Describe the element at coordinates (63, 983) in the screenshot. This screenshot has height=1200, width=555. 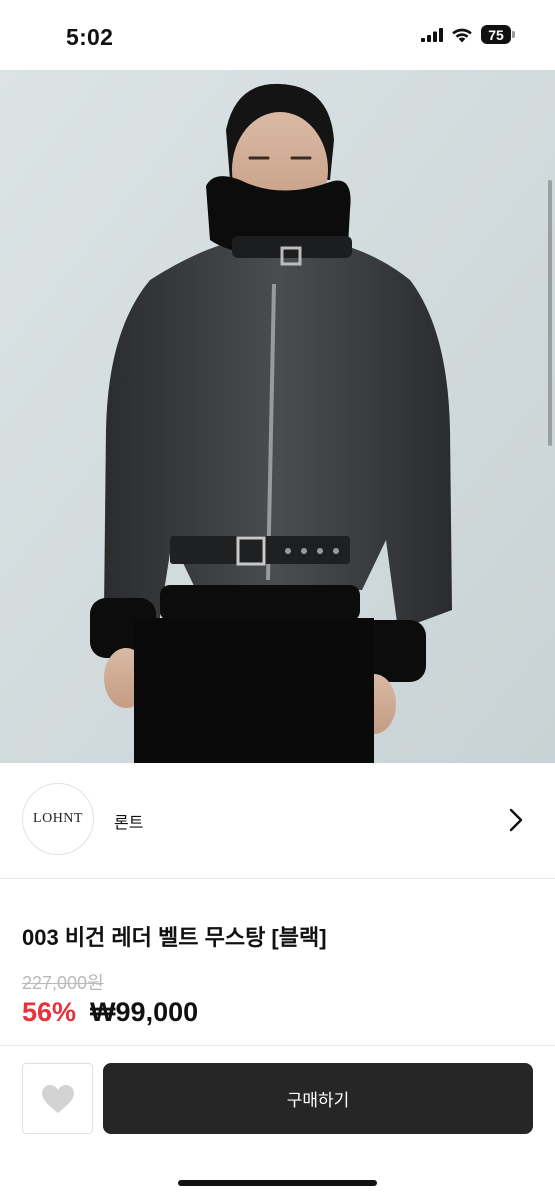
I see `original-price: 227,000원` at that location.